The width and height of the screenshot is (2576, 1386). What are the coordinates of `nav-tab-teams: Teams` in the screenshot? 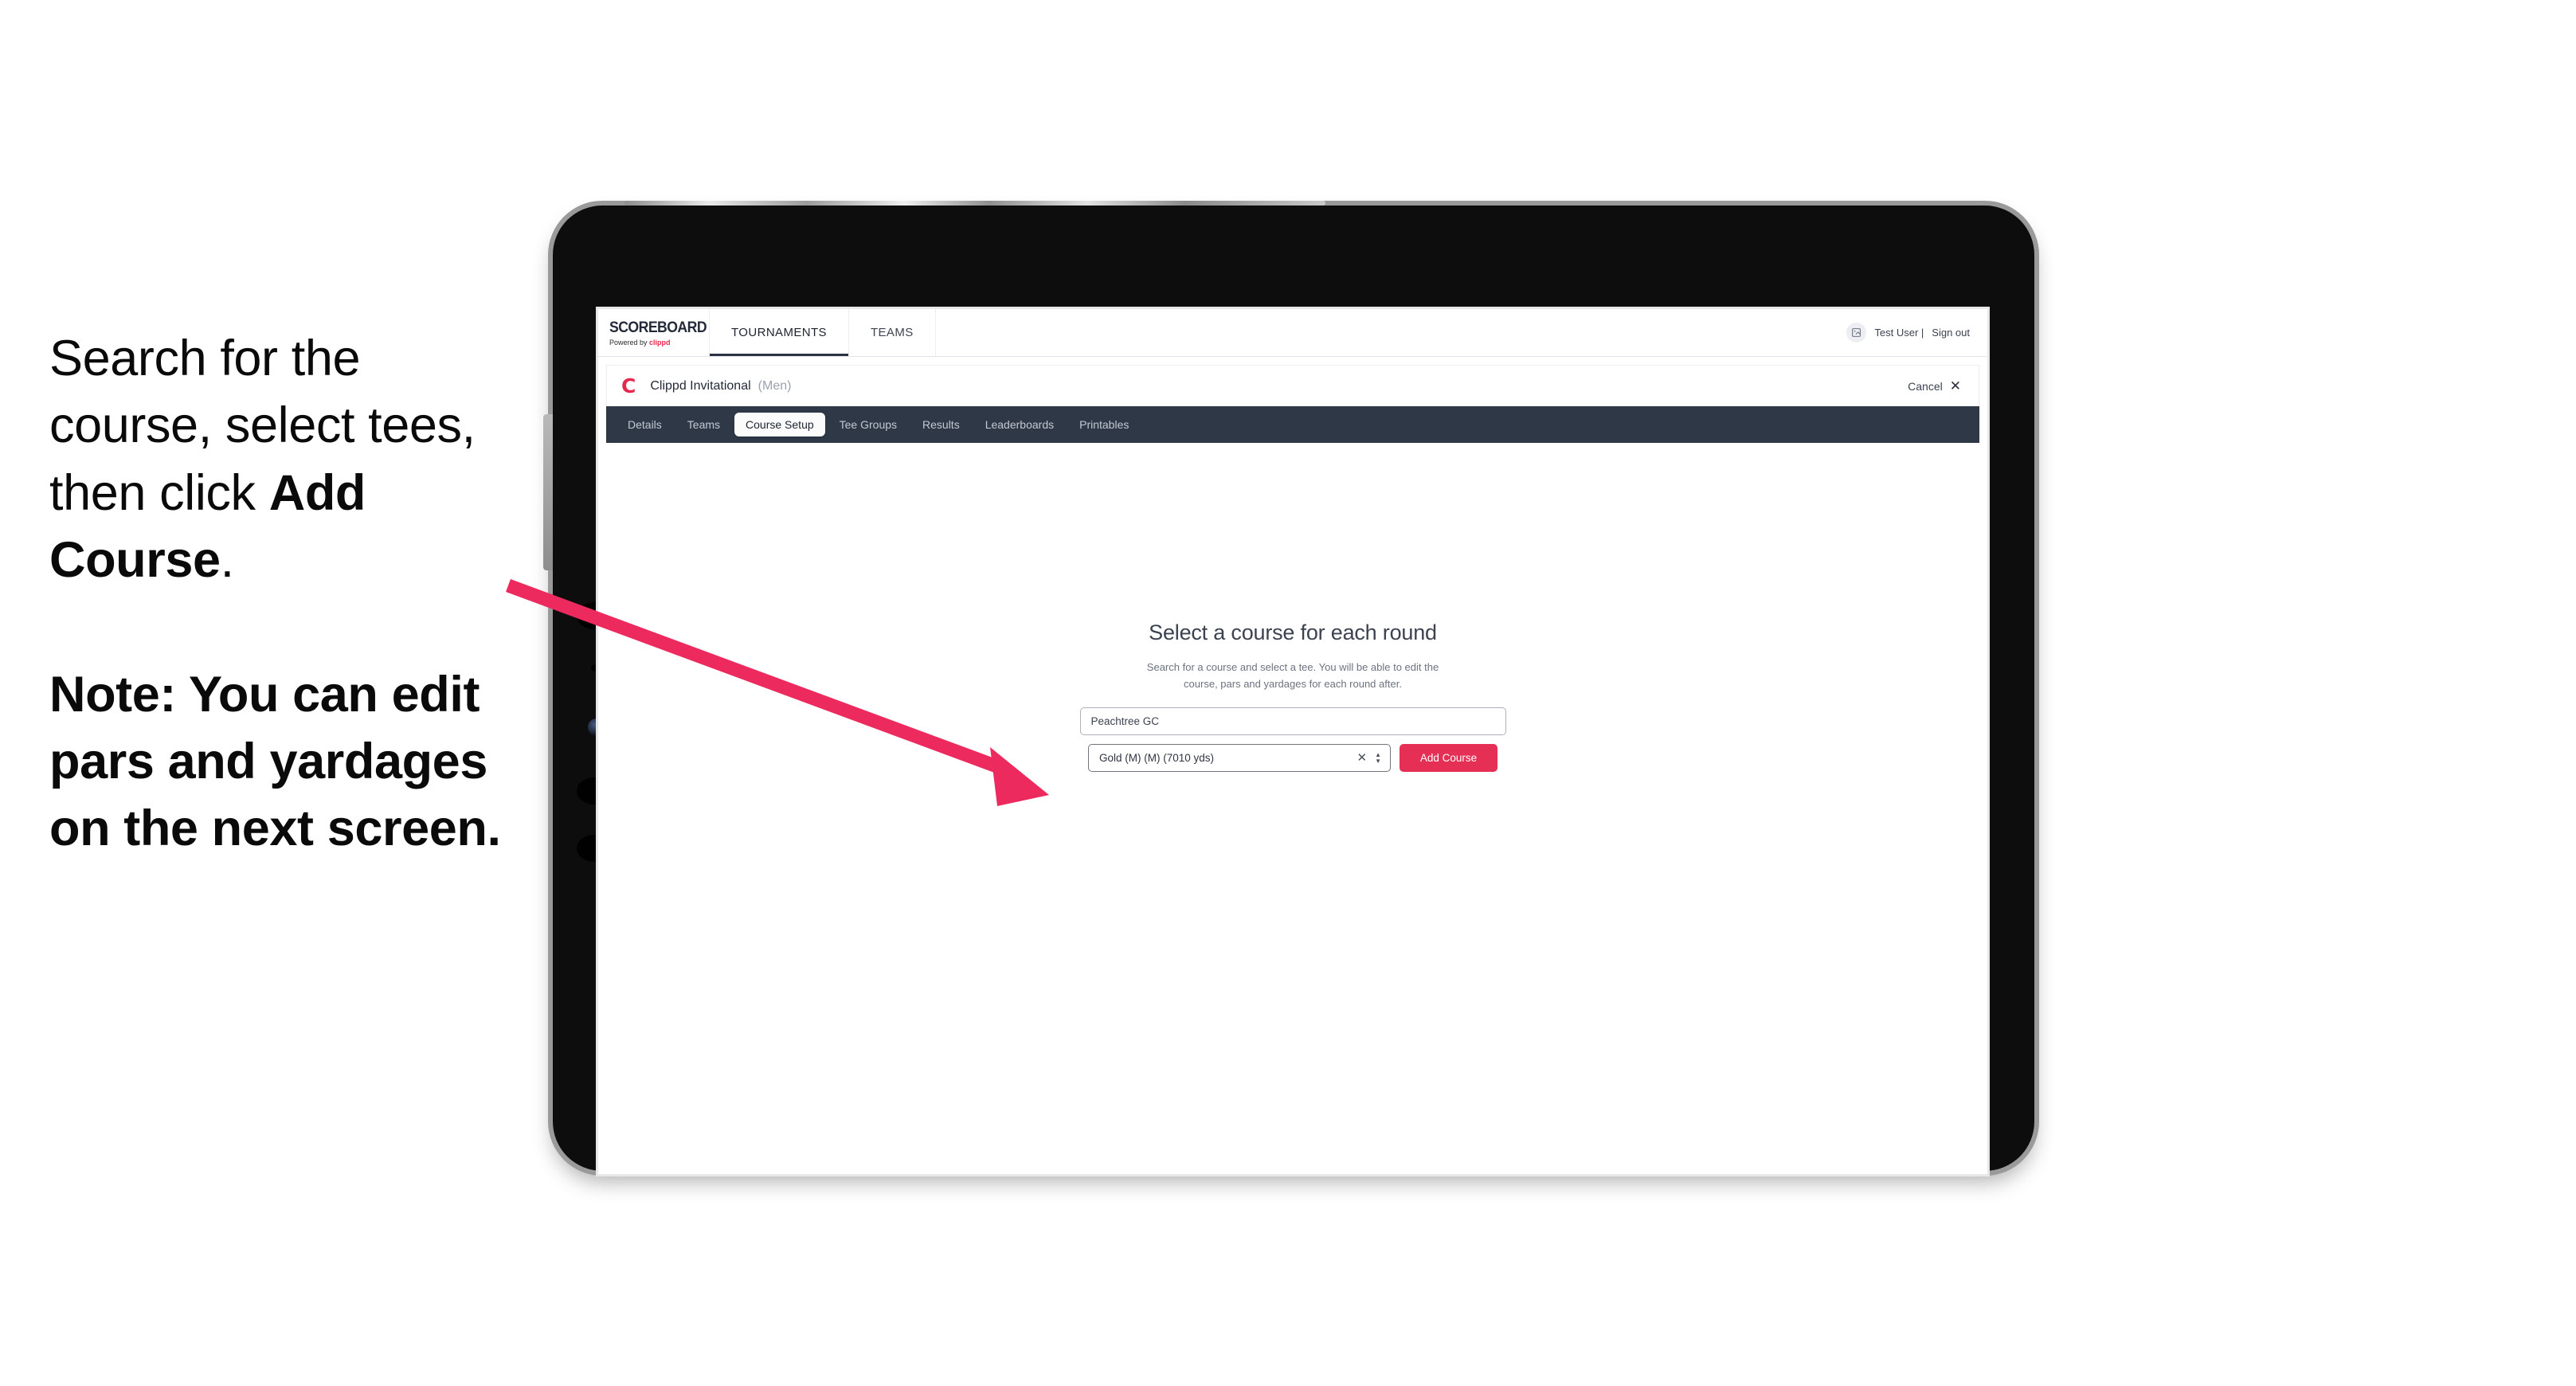 It's located at (703, 425).